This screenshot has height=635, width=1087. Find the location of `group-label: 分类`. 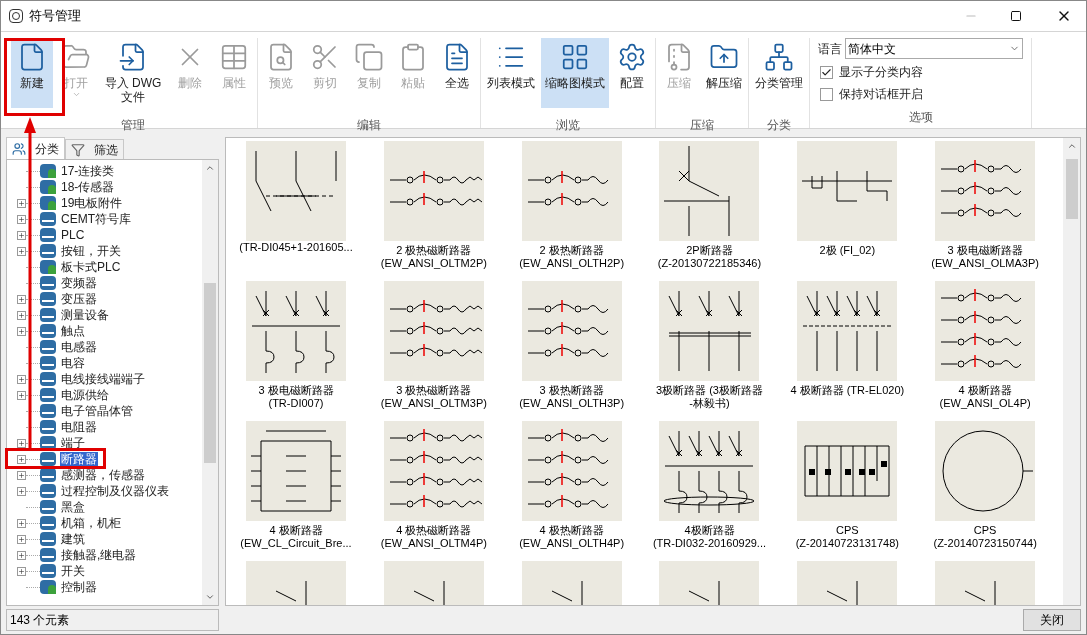

group-label: 分类 is located at coordinates (779, 125).